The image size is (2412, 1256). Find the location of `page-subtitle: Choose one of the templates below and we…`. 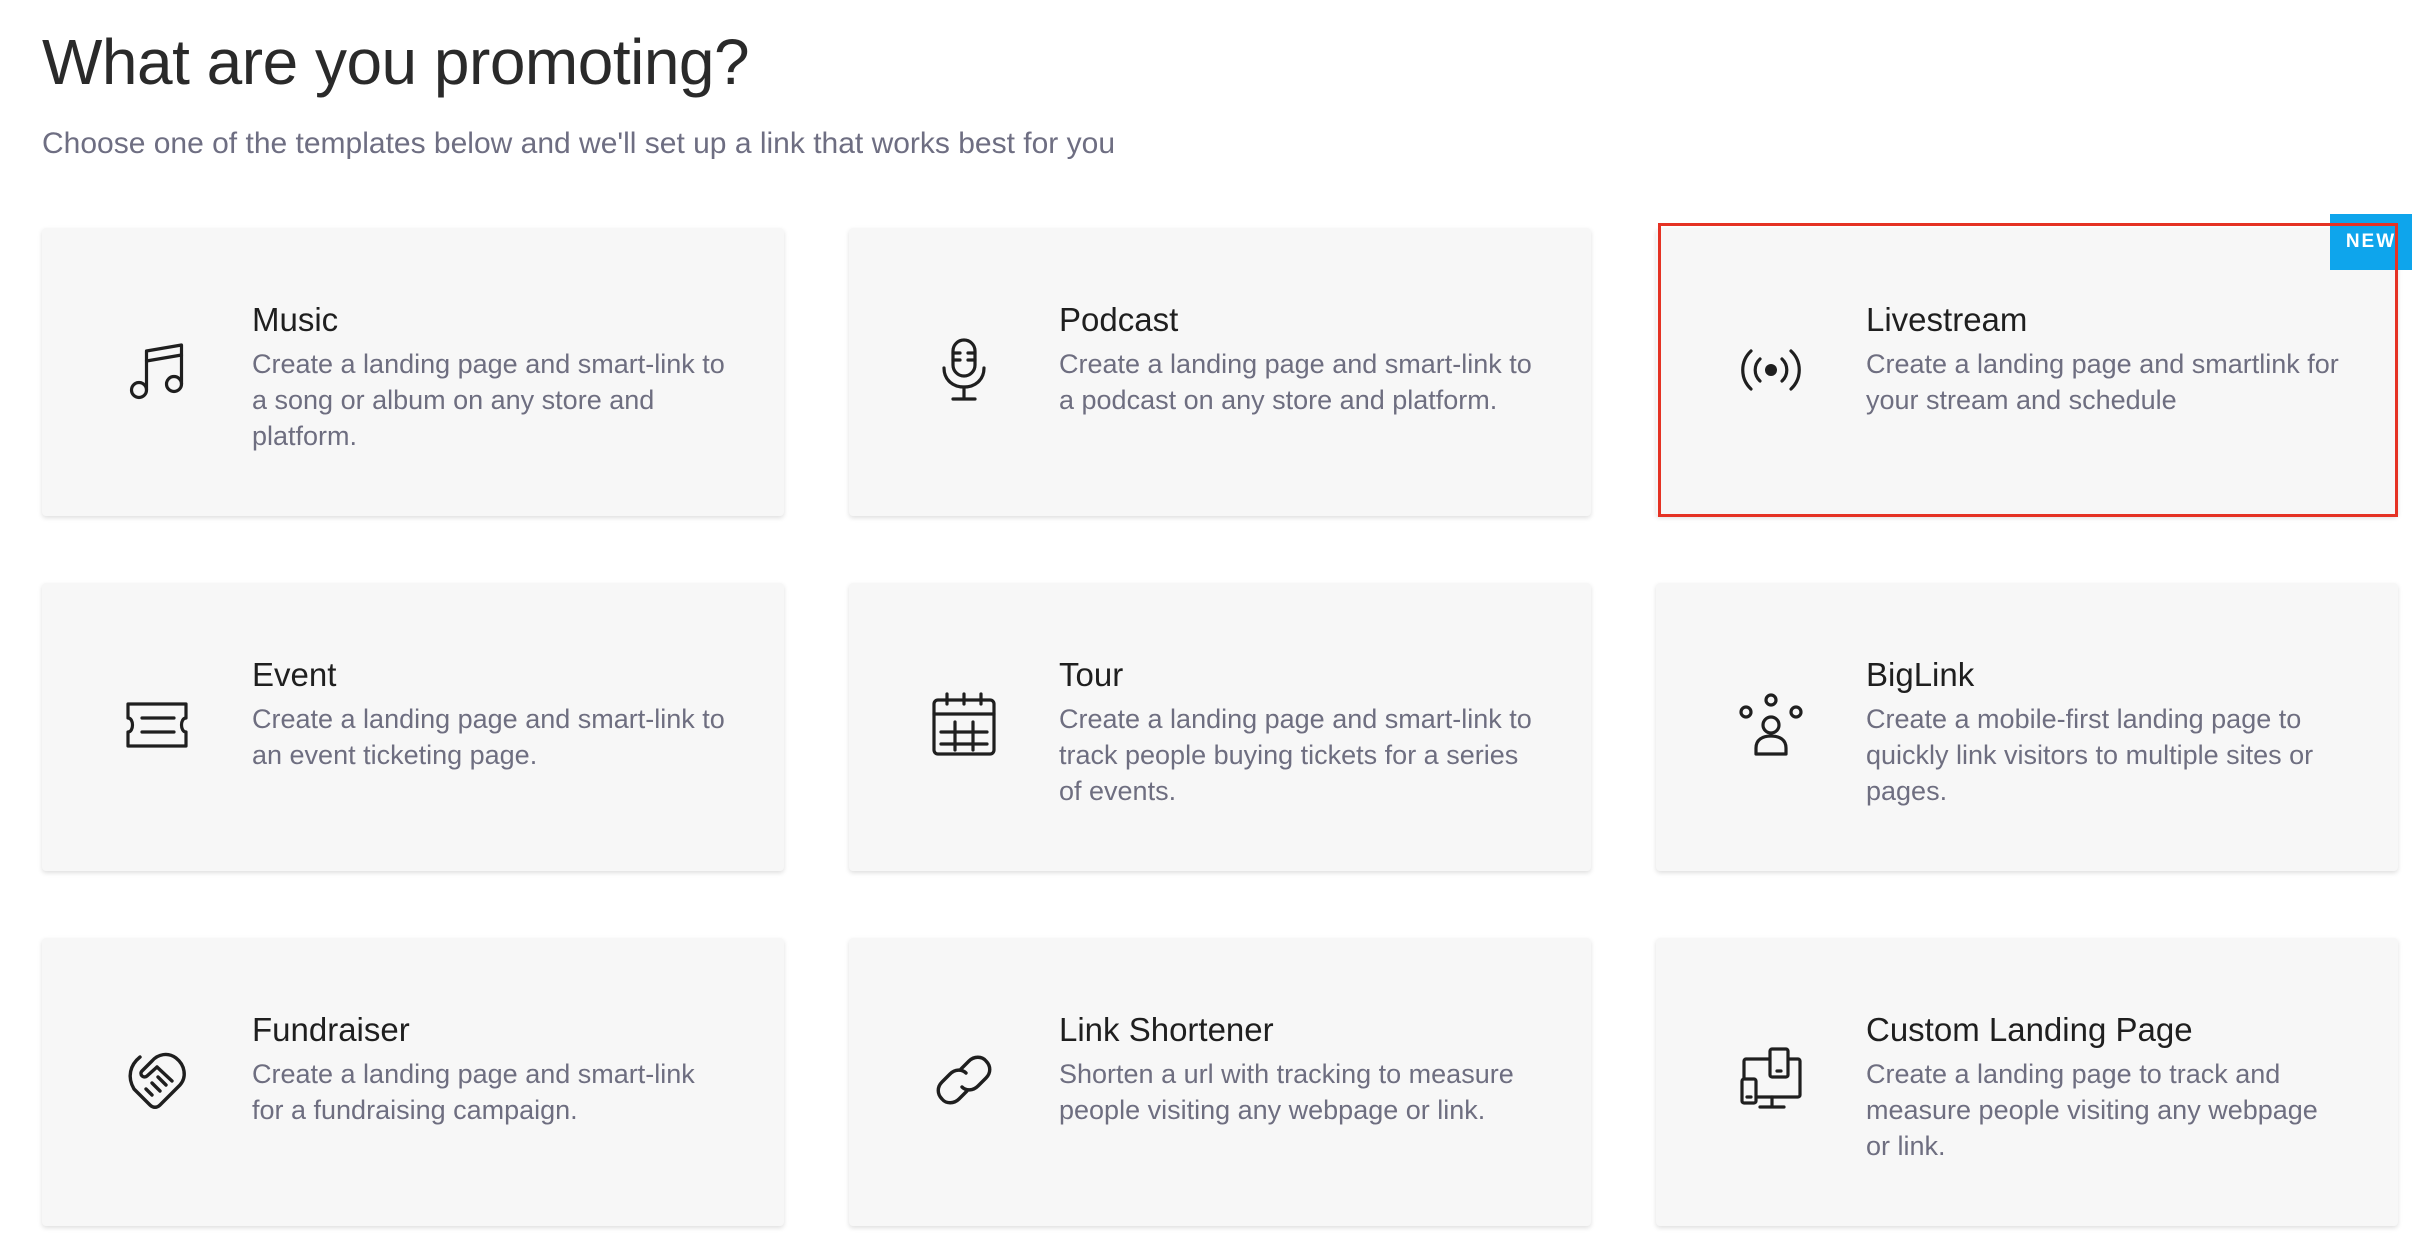

page-subtitle: Choose one of the templates below and we… is located at coordinates (578, 143).